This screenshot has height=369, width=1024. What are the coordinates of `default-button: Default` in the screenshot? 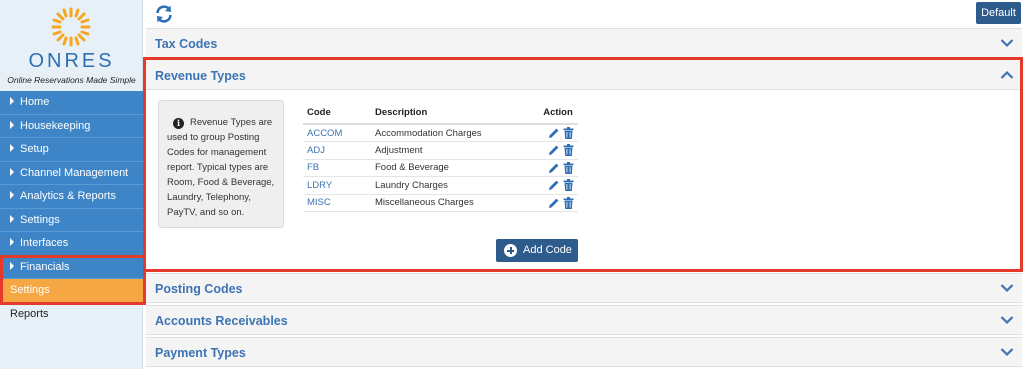 It's located at (998, 13).